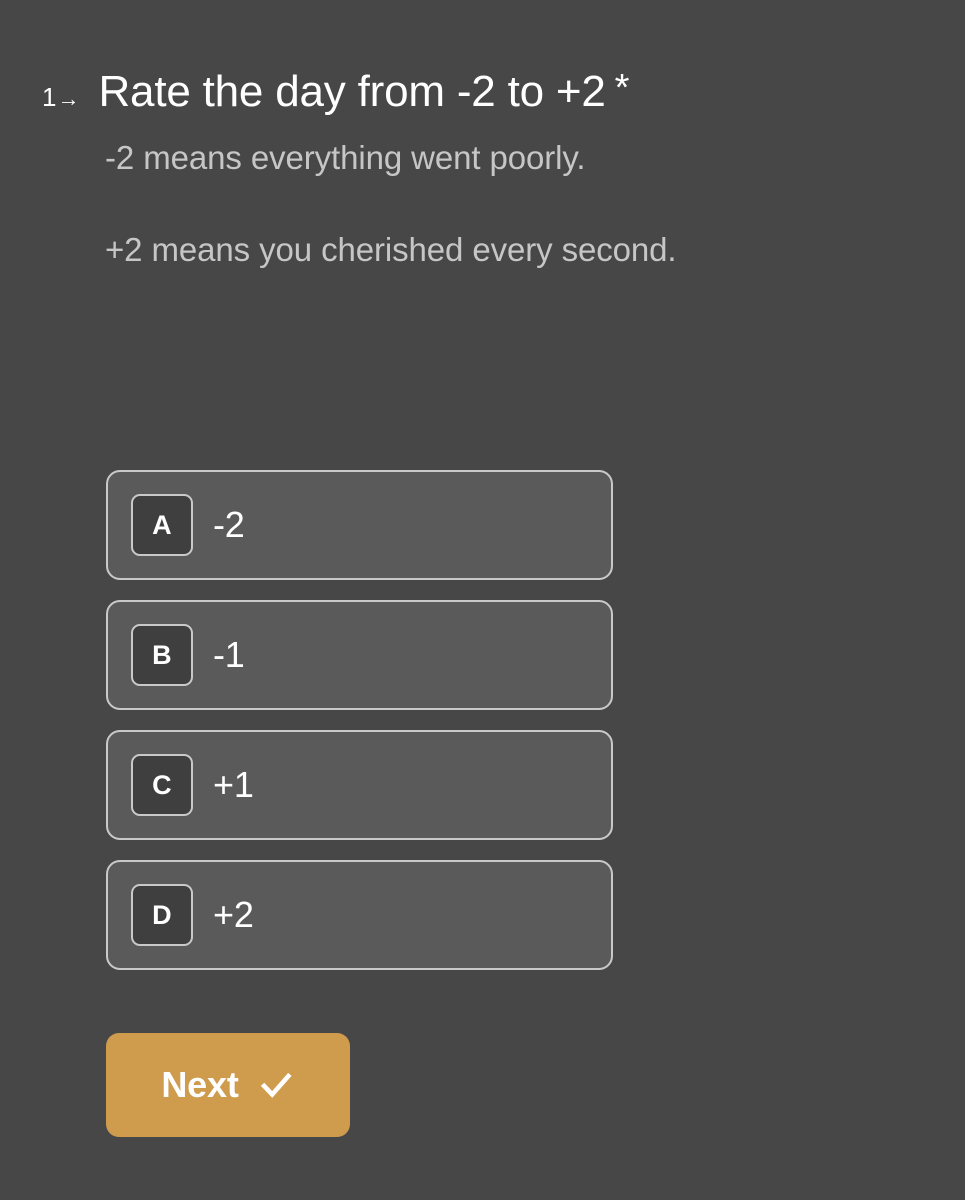  Describe the element at coordinates (200, 1084) in the screenshot. I see `next-button-label: Next` at that location.